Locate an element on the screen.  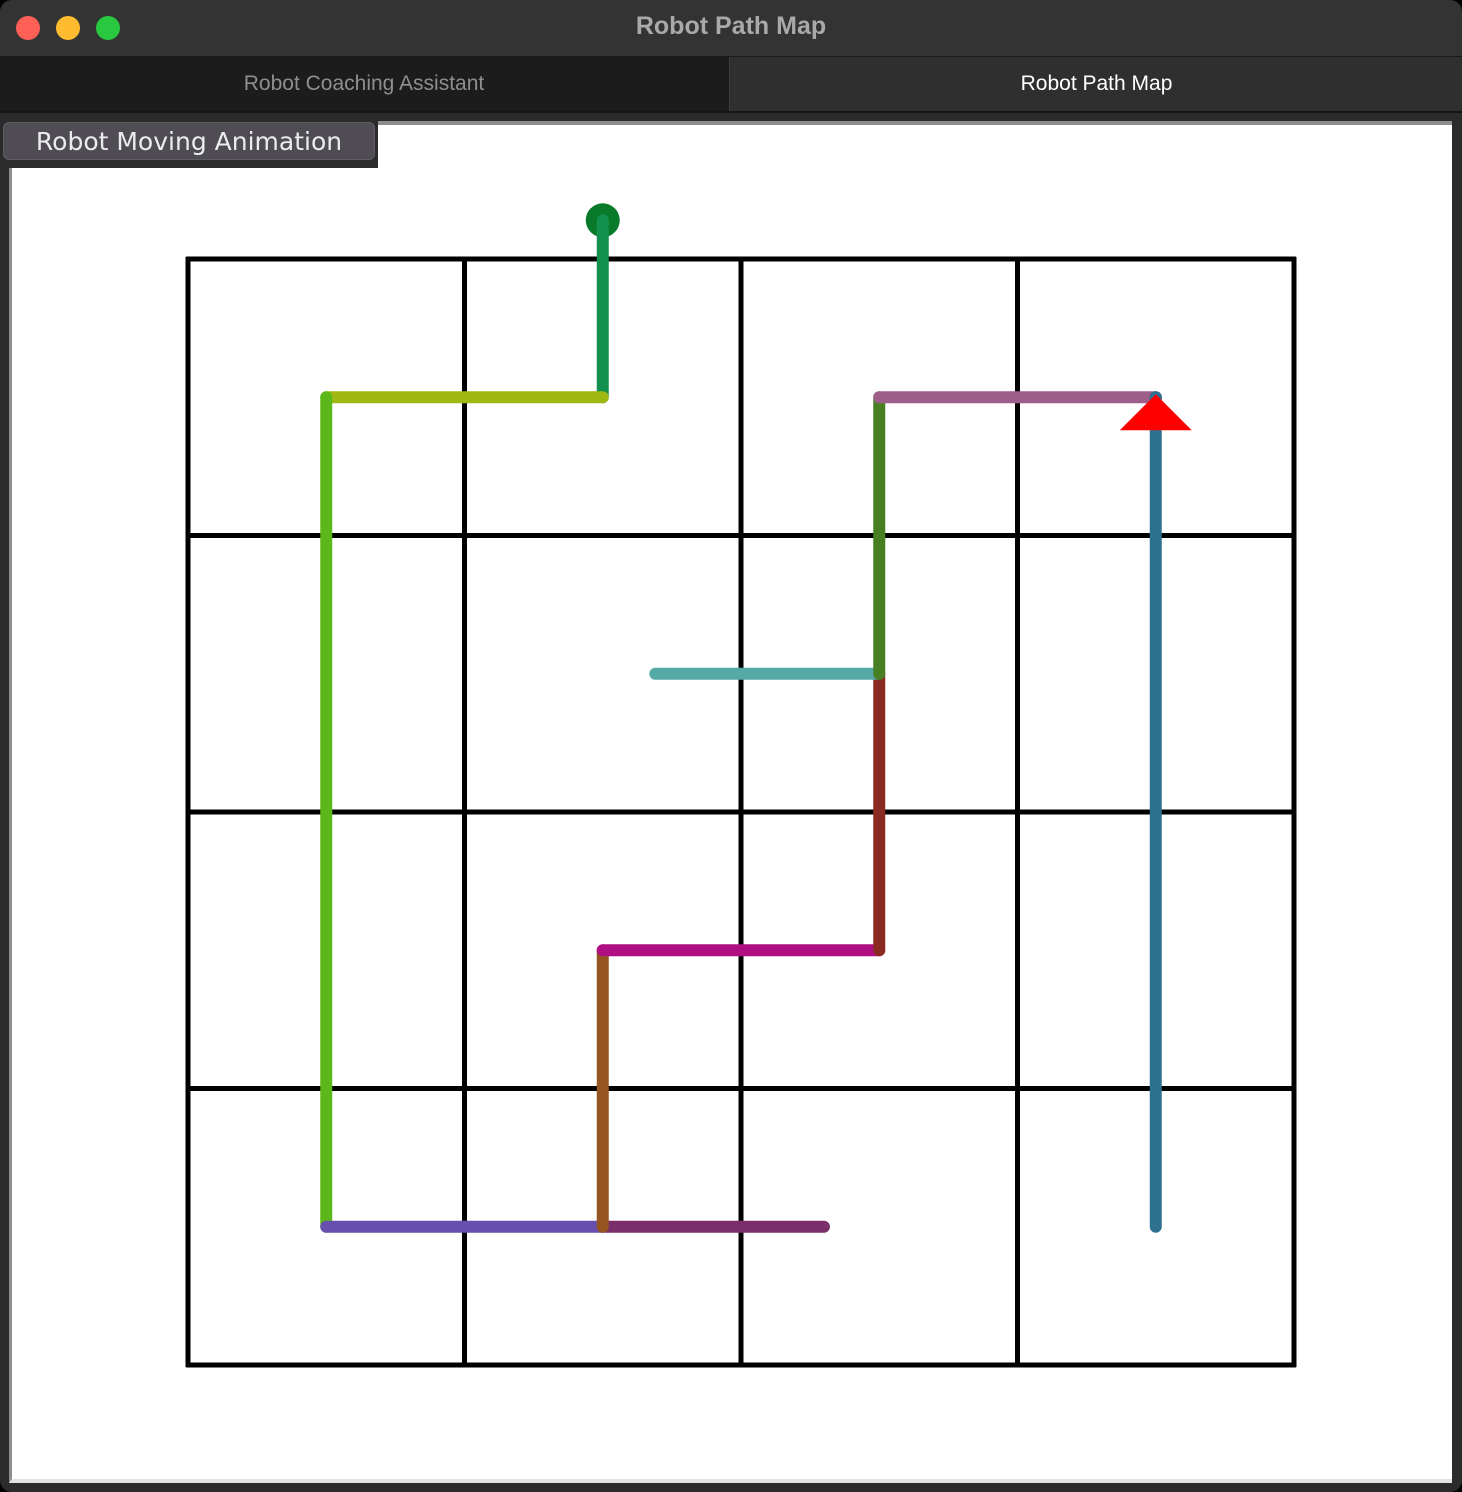
title-bar: Robot Path Map is located at coordinates (731, 28).